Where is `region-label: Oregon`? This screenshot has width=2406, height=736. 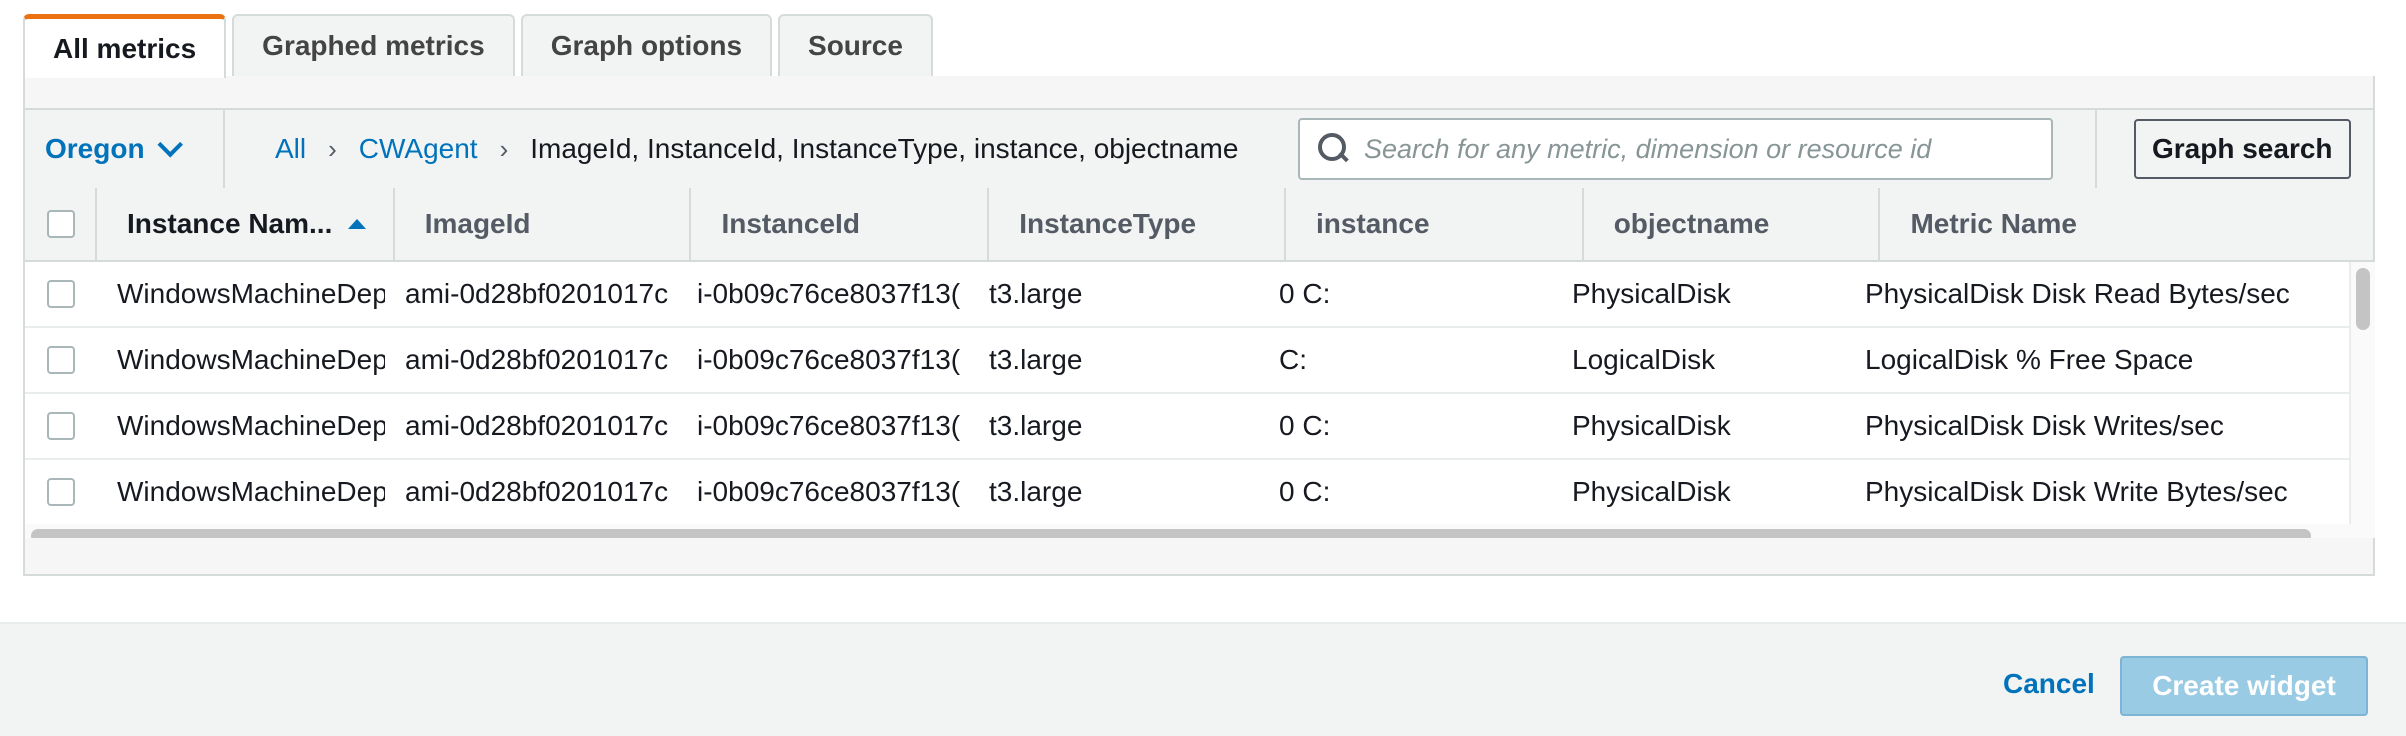 region-label: Oregon is located at coordinates (95, 148).